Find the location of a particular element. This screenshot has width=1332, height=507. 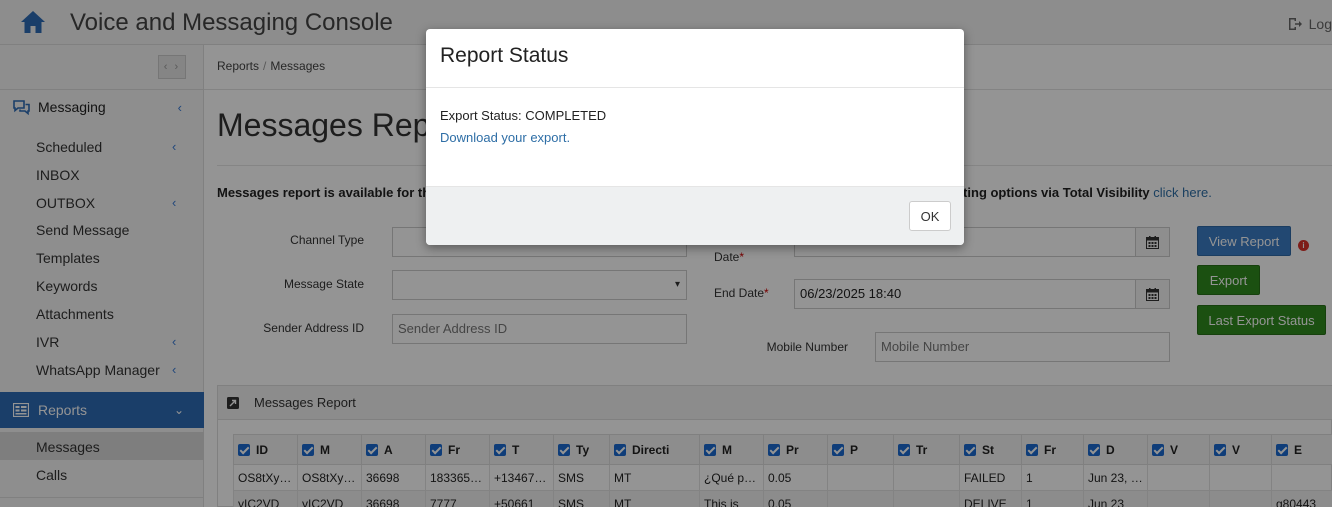

modal-title: Report Status is located at coordinates (504, 55).